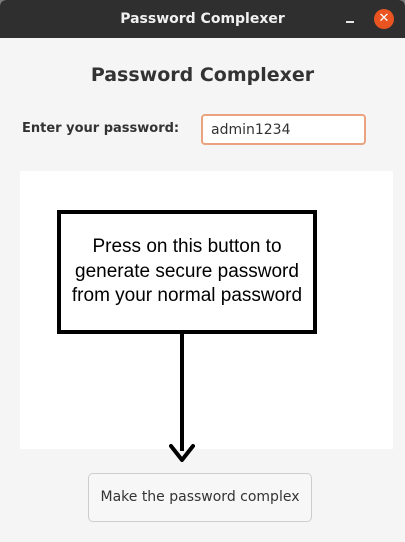 The image size is (405, 542). Describe the element at coordinates (283, 129) in the screenshot. I see `password-input` at that location.